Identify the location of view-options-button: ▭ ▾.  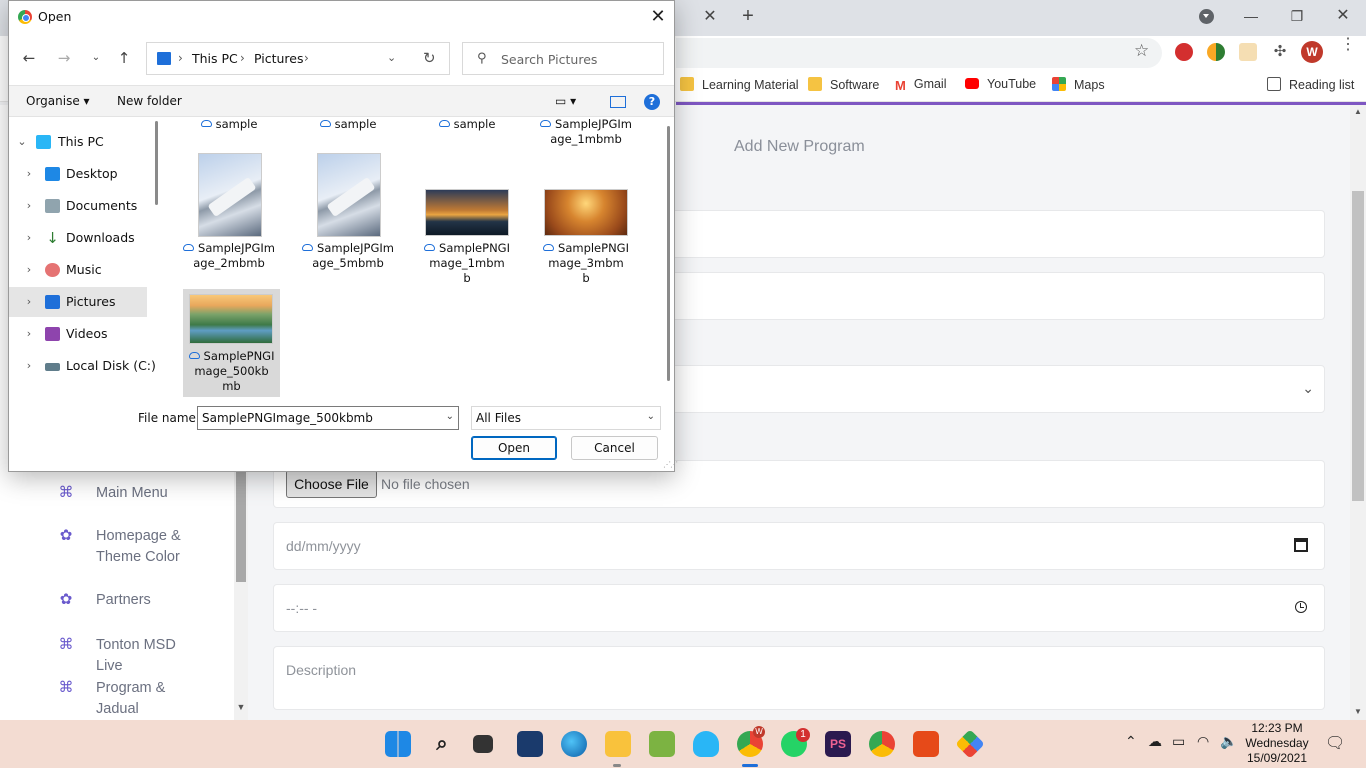
(565, 101).